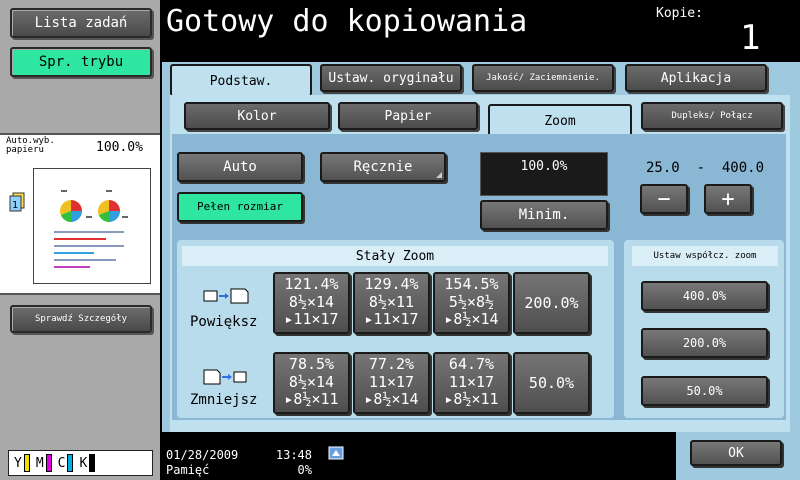 This screenshot has height=480, width=800. I want to click on page-preview-thumbnail, so click(92, 226).